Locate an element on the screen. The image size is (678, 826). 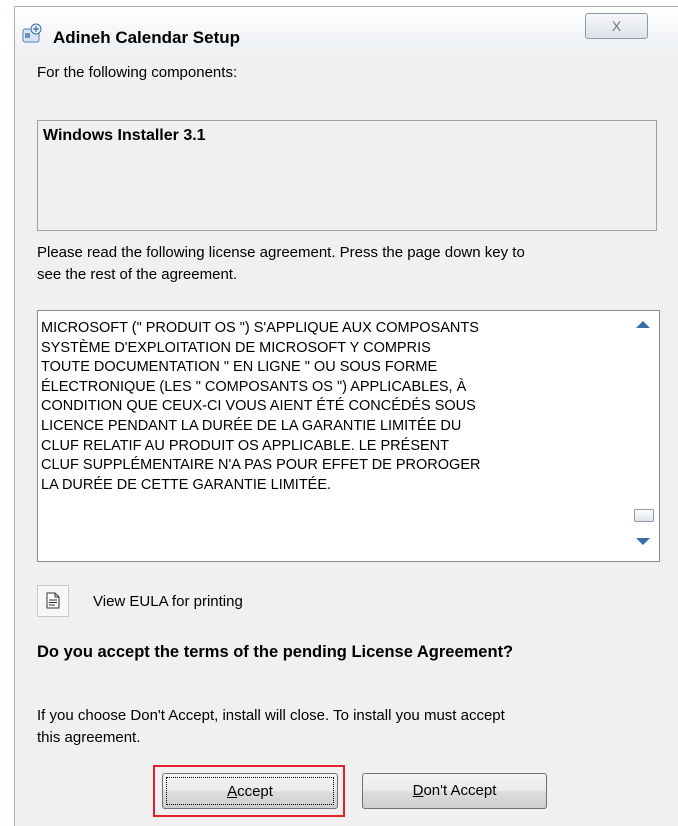
scrollbar-thumb is located at coordinates (644, 515).